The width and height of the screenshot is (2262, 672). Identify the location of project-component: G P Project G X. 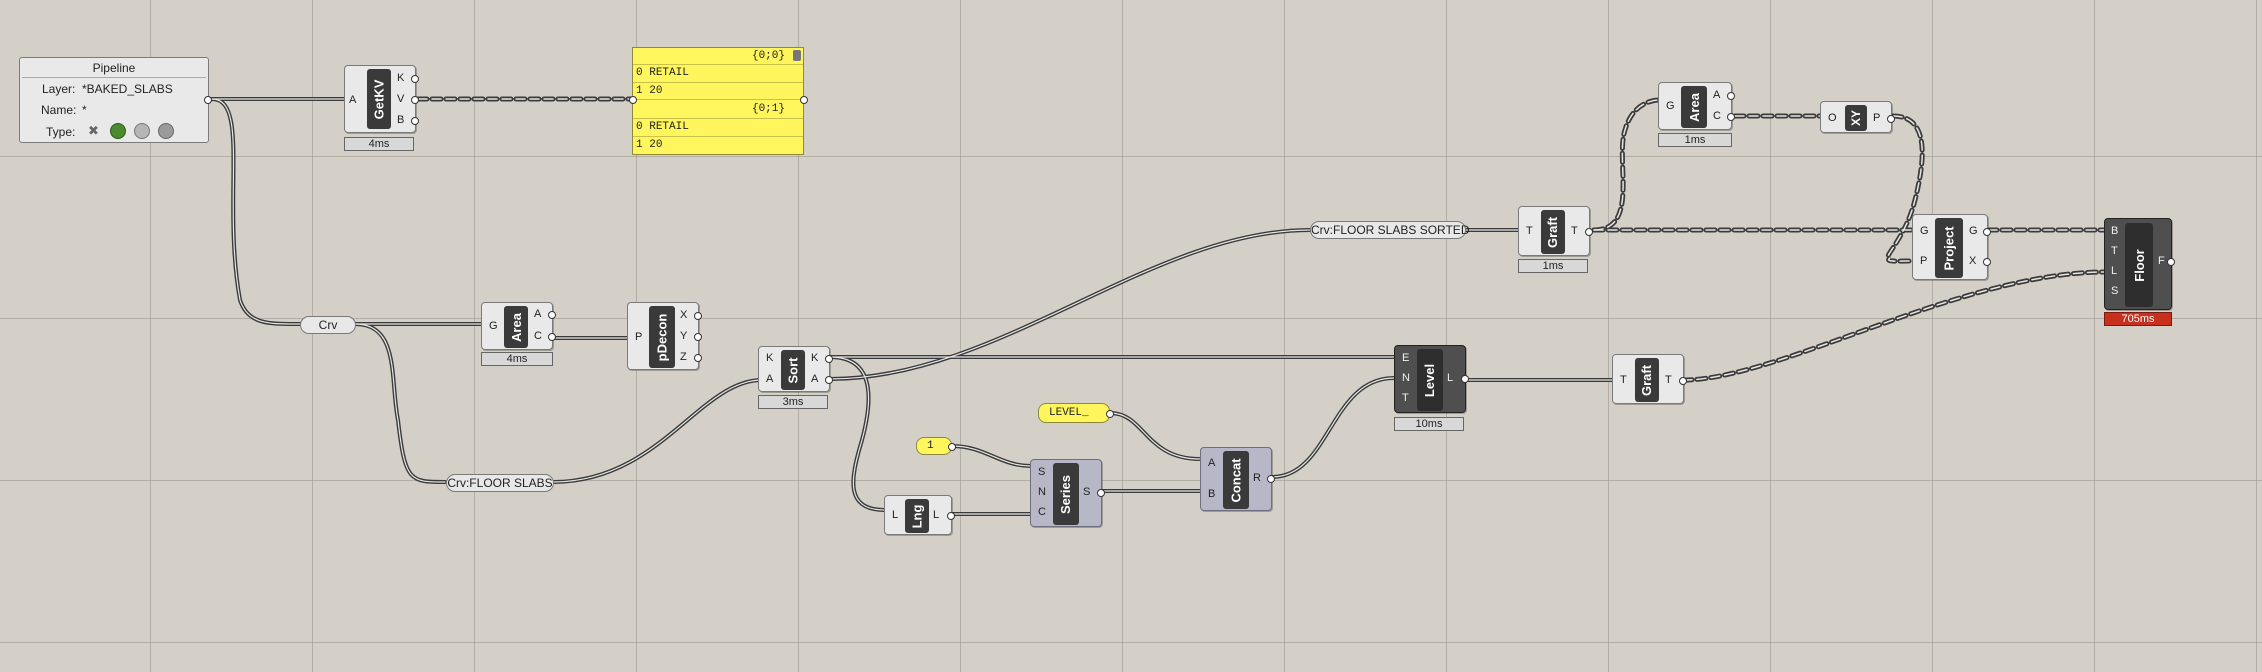
(1951, 247).